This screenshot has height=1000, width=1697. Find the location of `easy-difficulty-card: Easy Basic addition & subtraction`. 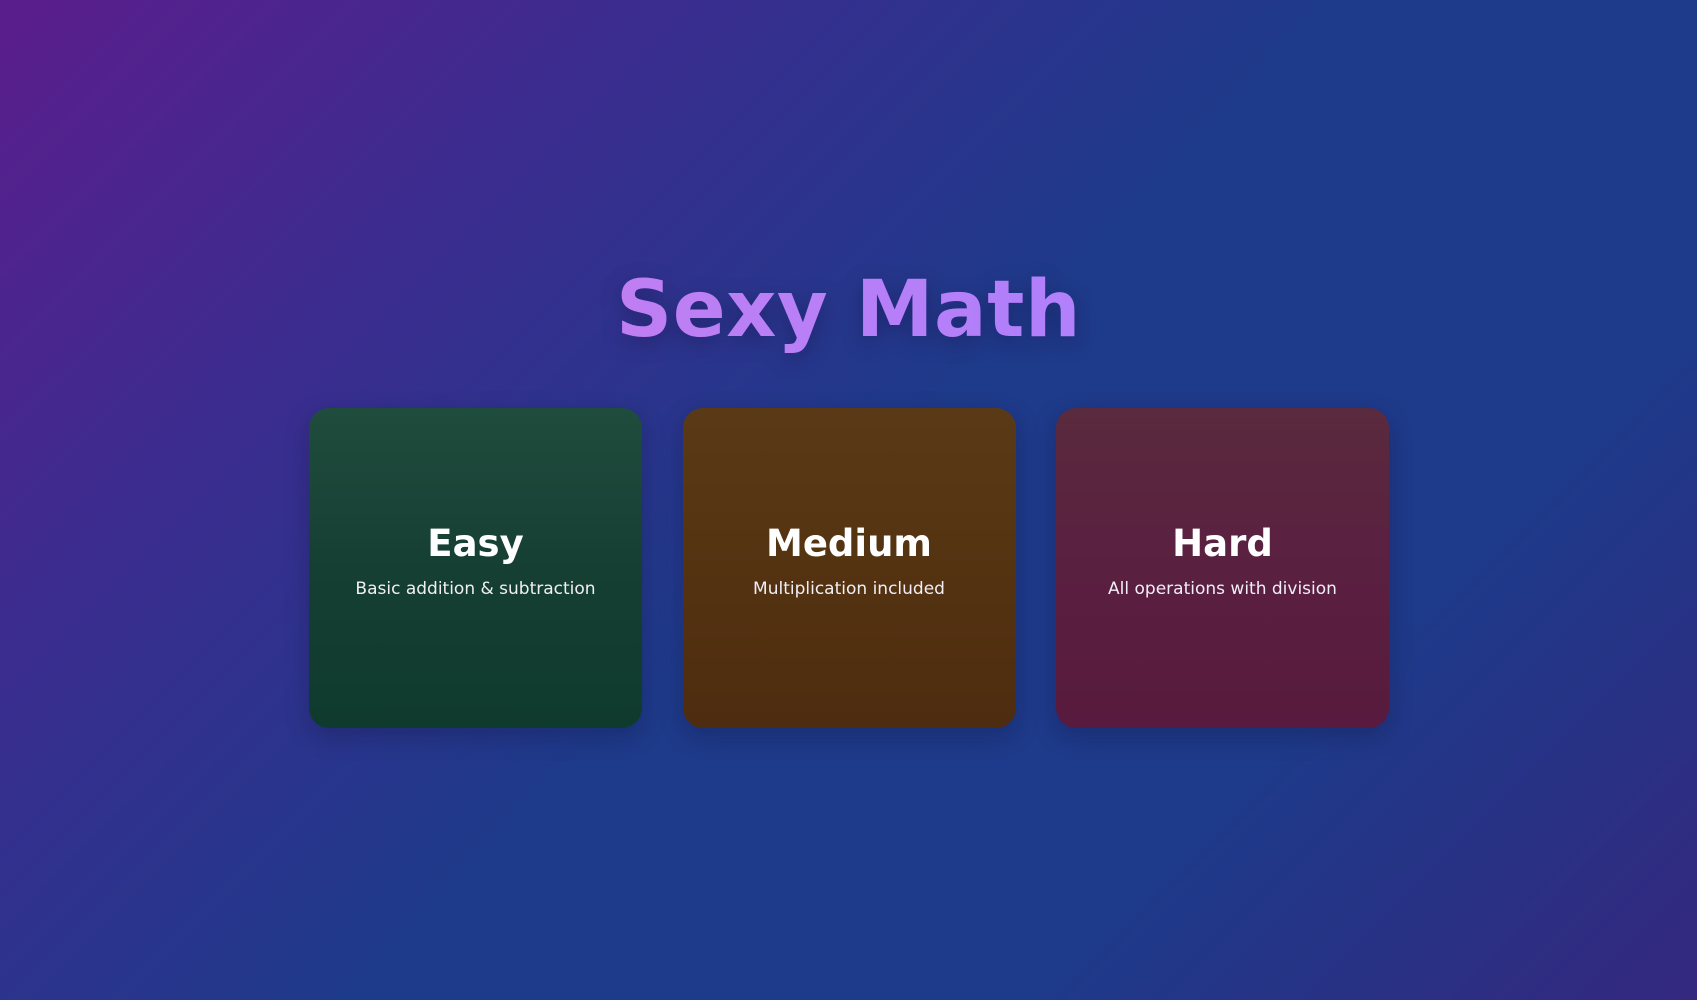

easy-difficulty-card: Easy Basic addition & subtraction is located at coordinates (475, 568).